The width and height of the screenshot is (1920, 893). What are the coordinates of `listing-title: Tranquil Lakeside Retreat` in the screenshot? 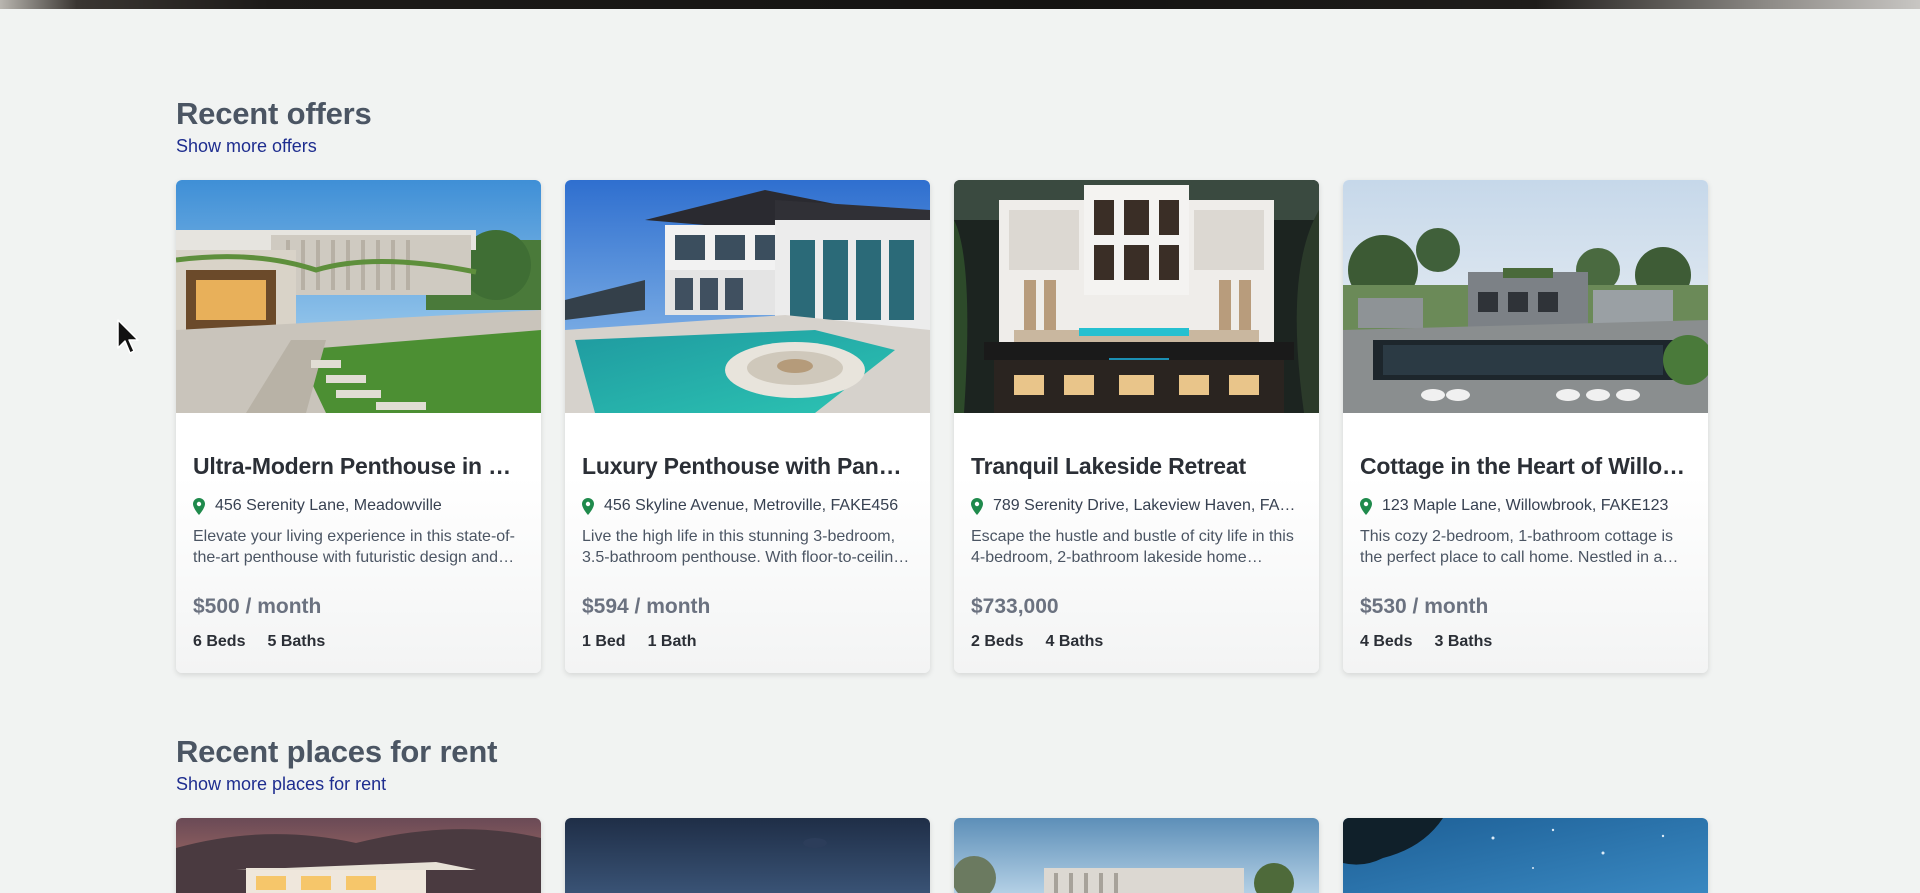 It's located at (1108, 466).